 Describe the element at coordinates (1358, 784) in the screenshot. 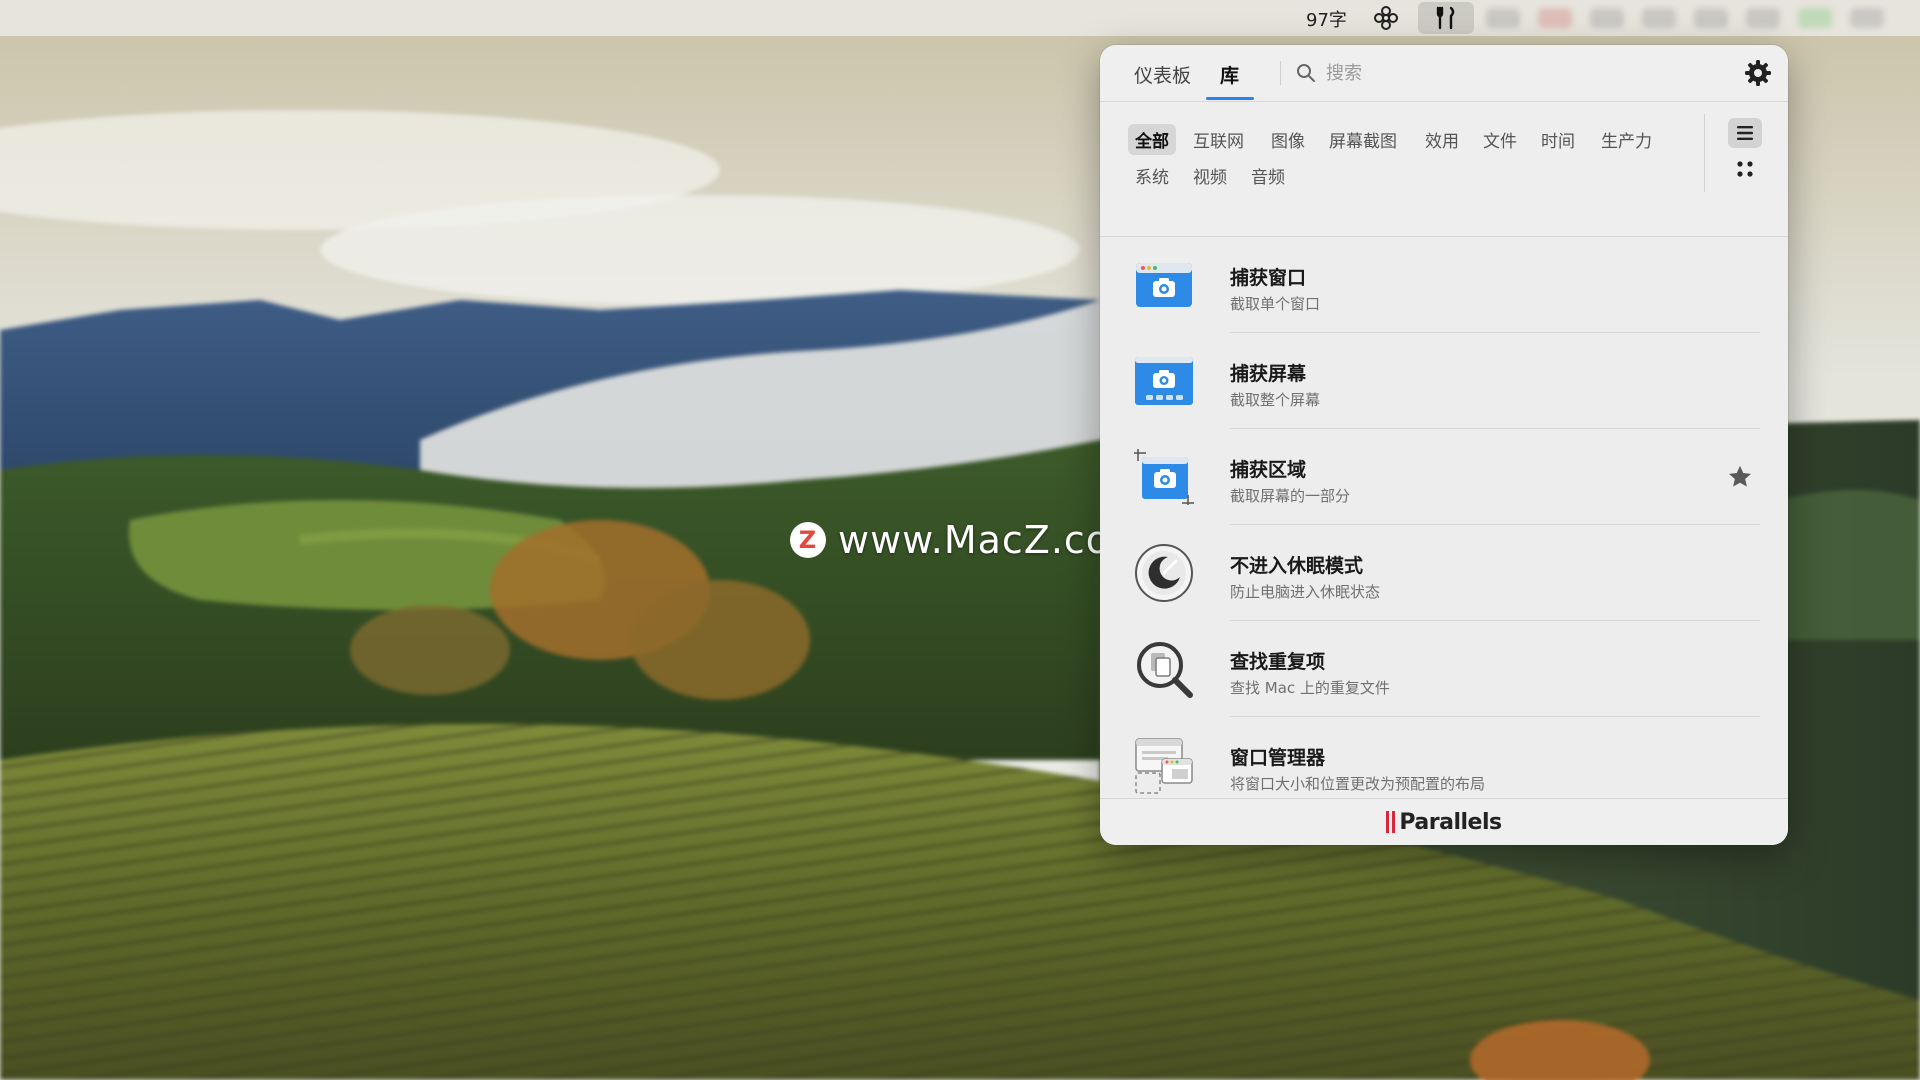

I see `item-subtitle: 将窗口大小和位置更改为预配置的布局` at that location.